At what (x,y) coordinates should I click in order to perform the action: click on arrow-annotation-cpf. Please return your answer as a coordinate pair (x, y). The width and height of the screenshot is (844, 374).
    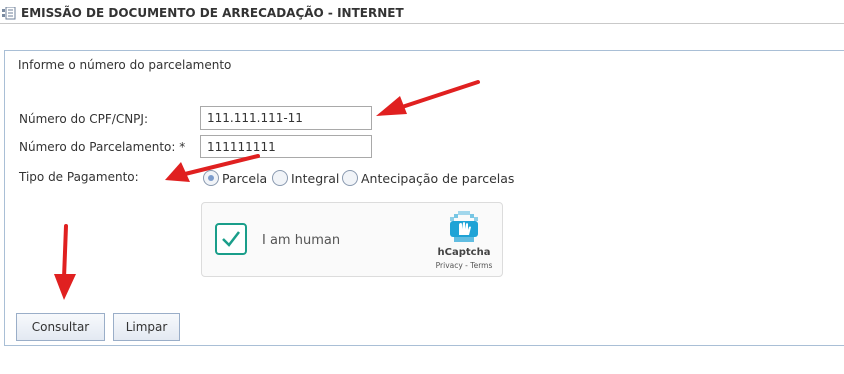
    Looking at the image, I should click on (428, 98).